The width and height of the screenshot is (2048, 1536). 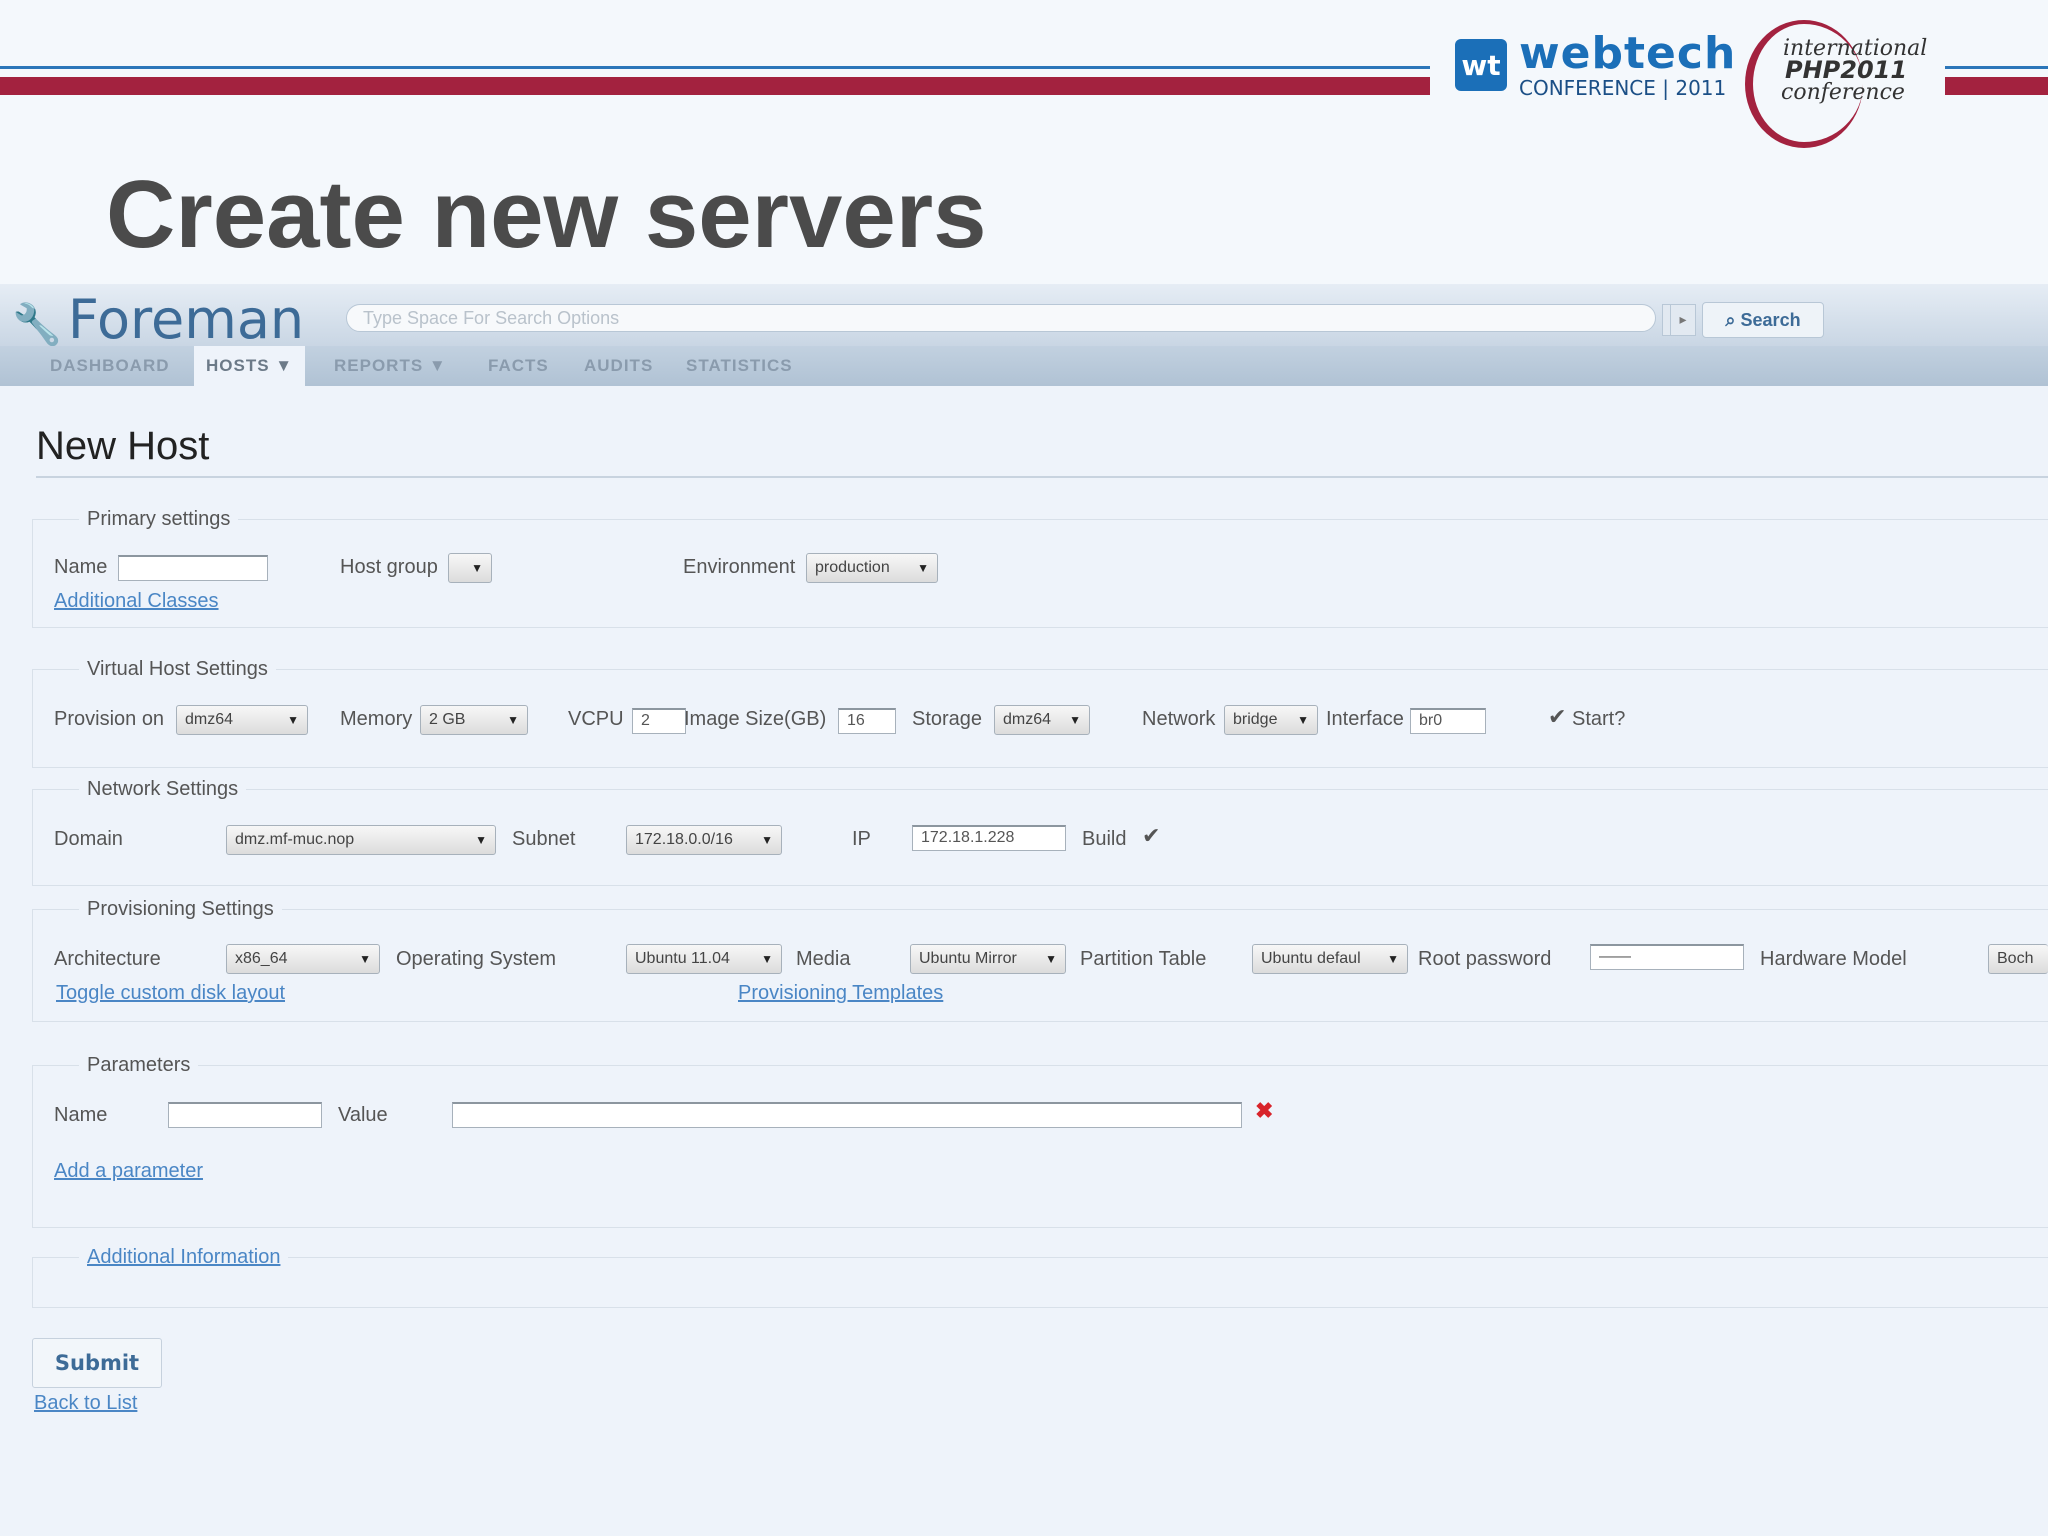 I want to click on ip-field: 172.18.1.228, so click(x=989, y=838).